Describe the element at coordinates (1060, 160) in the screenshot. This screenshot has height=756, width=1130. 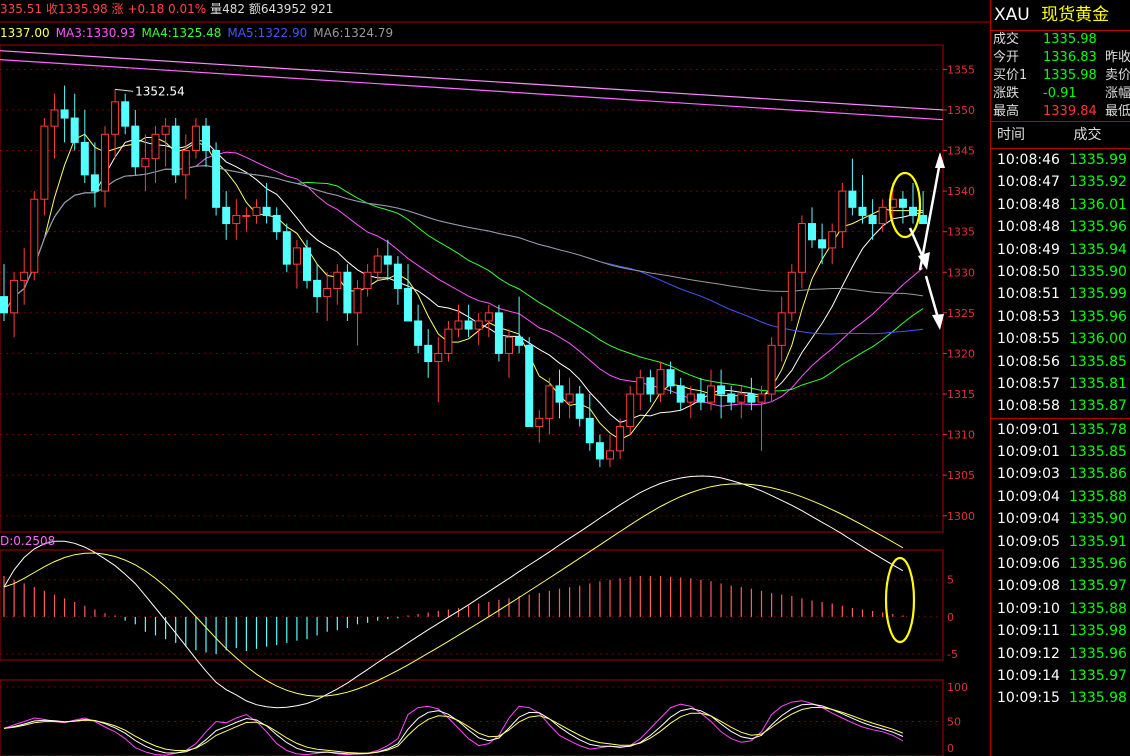
I see `tick-row: 10:08:46 1335.99` at that location.